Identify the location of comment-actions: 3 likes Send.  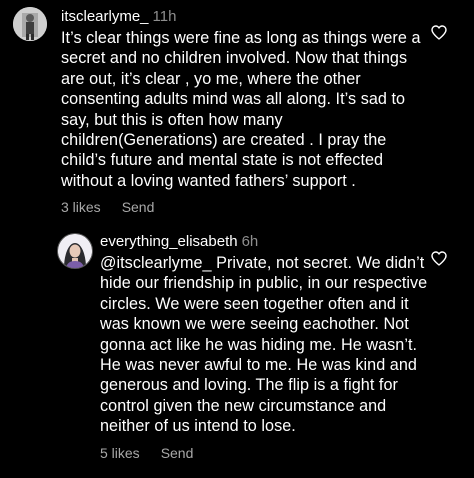
(246, 207).